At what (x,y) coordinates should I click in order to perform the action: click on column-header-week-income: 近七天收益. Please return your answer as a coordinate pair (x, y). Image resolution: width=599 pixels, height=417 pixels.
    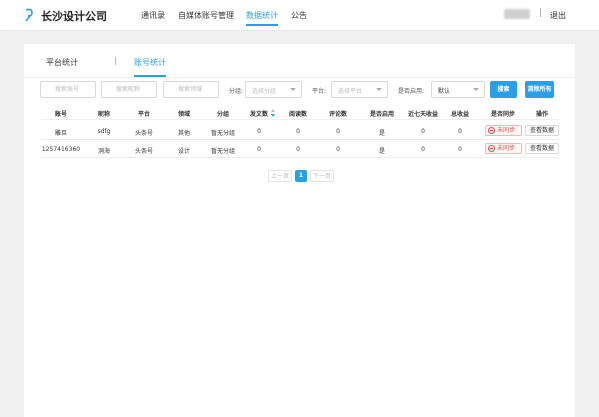
    Looking at the image, I should click on (422, 114).